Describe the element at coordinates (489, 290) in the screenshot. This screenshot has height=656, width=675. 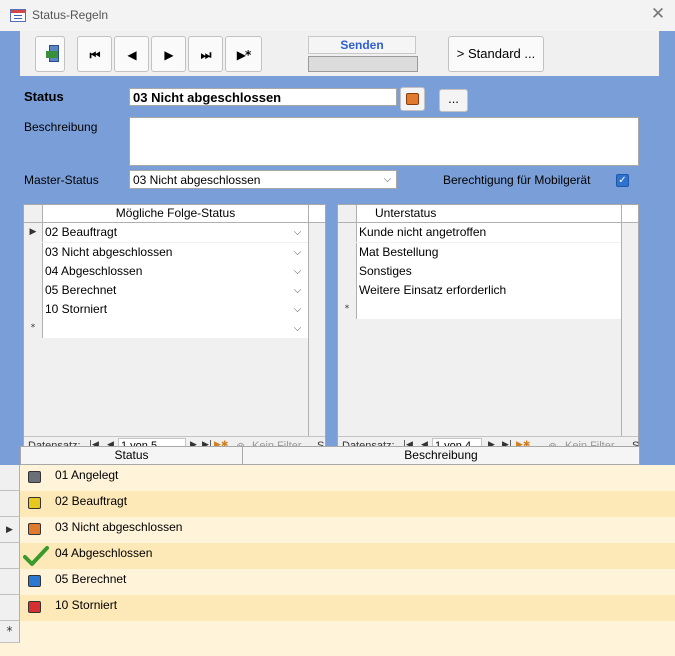
I see `unterstatus-cell: Weitere Einsatz erforderlich` at that location.